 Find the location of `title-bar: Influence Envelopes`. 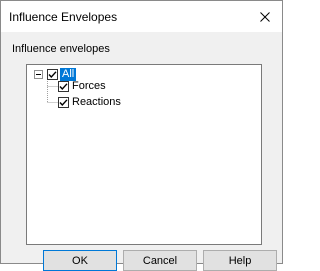

title-bar: Influence Envelopes is located at coordinates (141, 16).